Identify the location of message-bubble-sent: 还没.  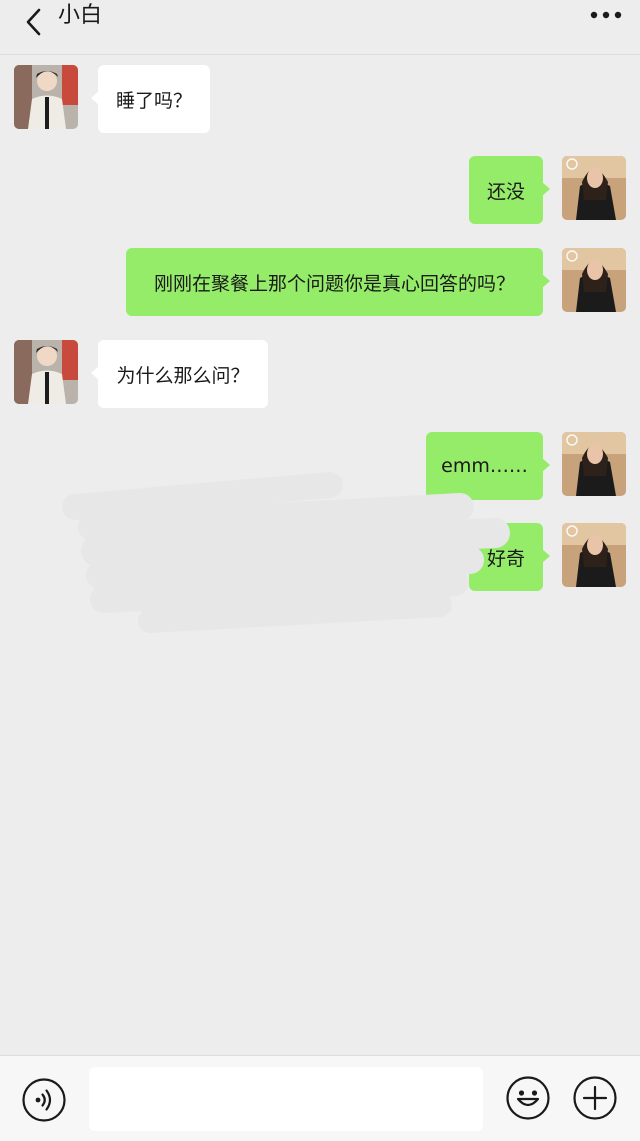
(509, 190).